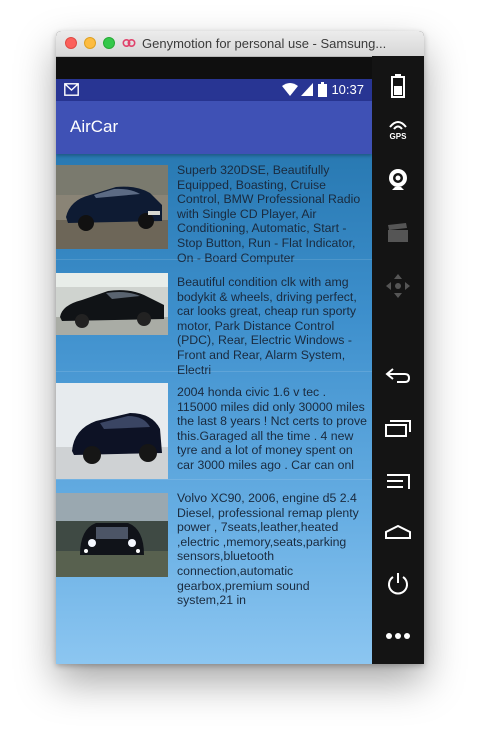  I want to click on camera-icon, so click(398, 179).